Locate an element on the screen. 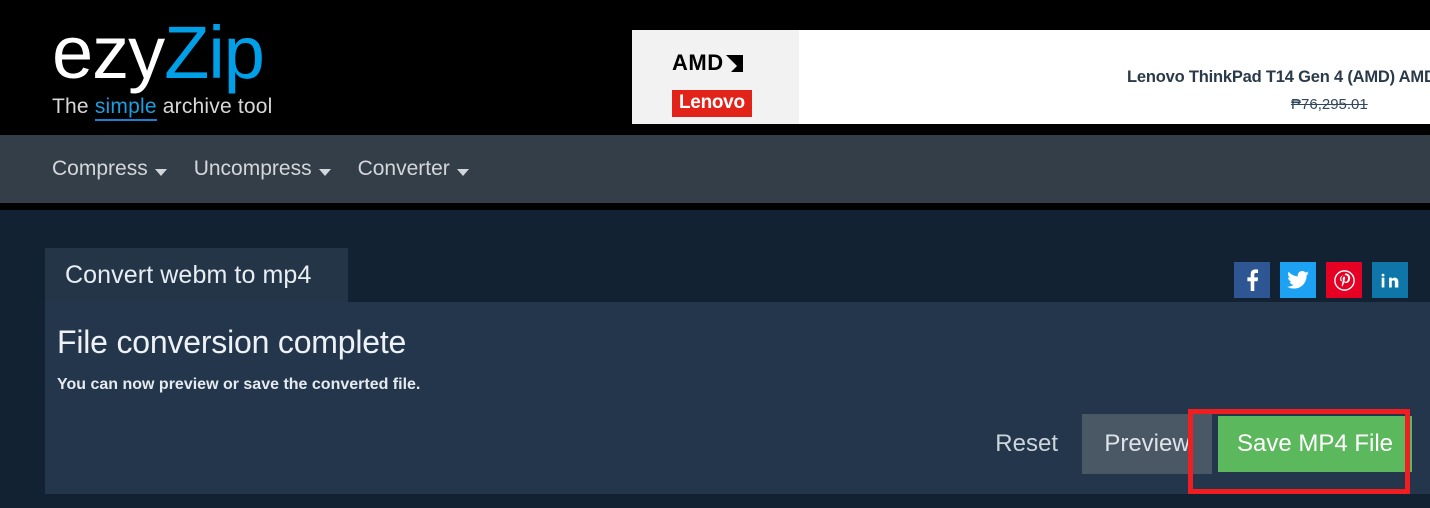  ad-product-price: ₱76,295.01 is located at coordinates (1329, 104).